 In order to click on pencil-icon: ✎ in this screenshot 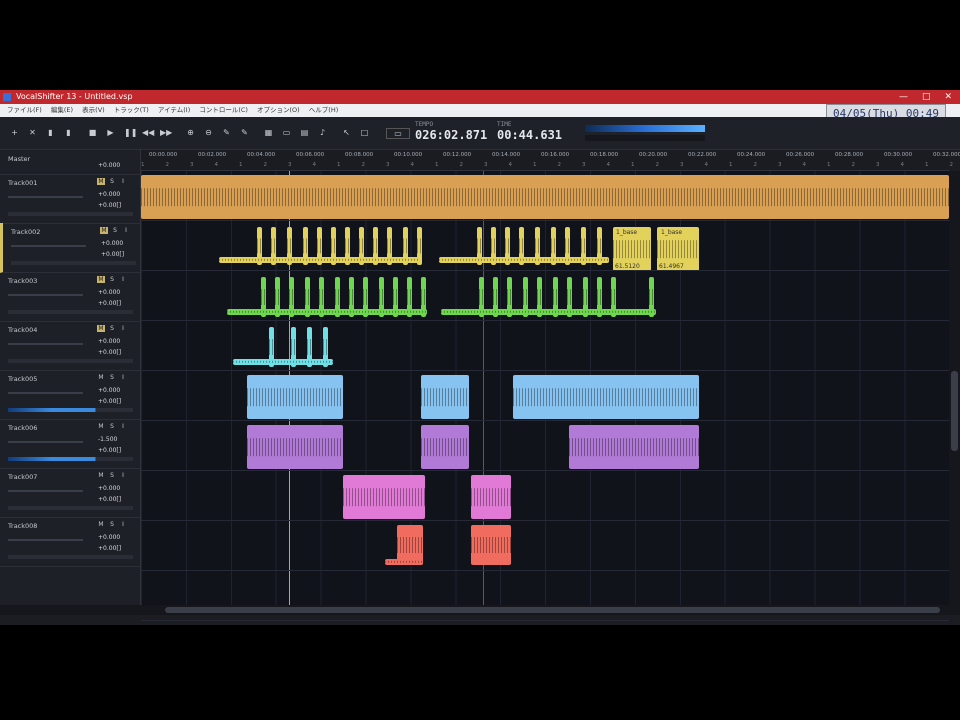, I will do `click(244, 132)`.